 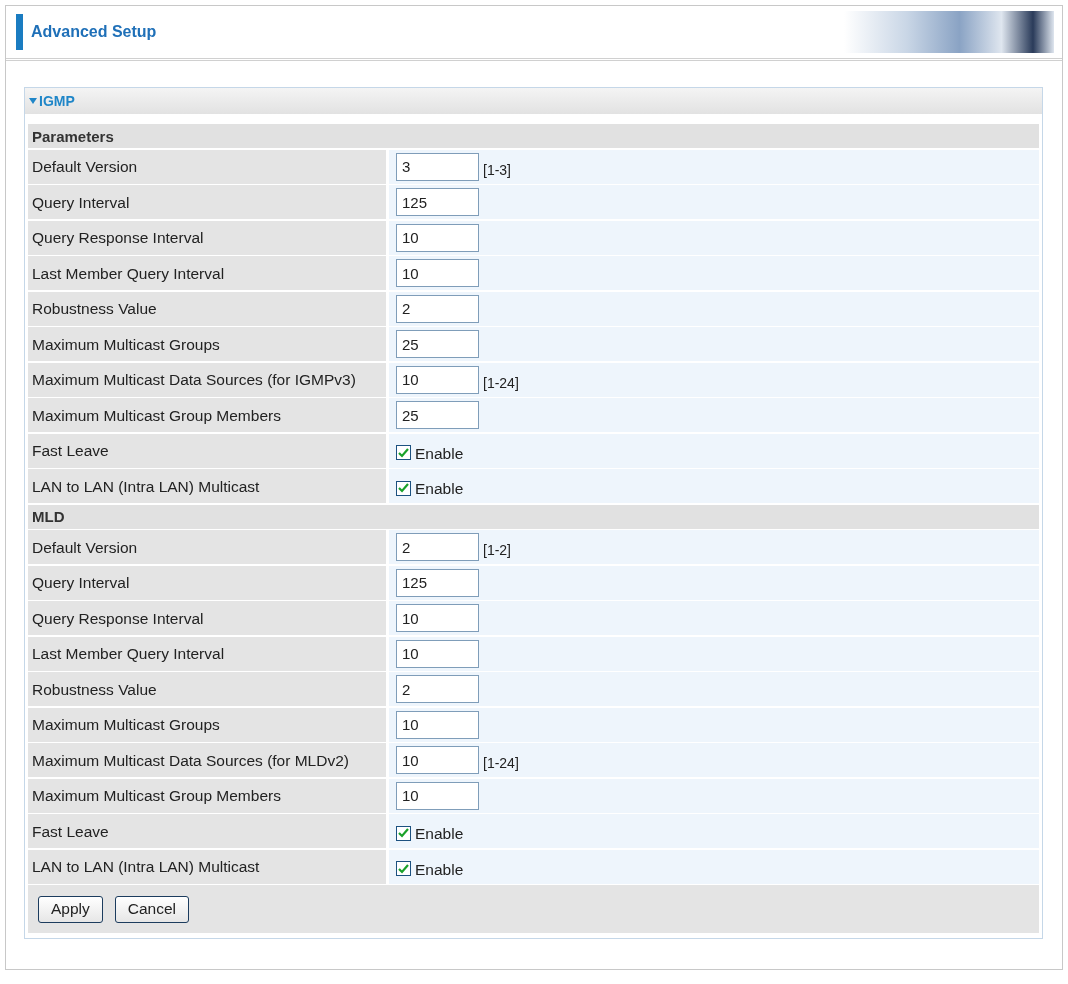 What do you see at coordinates (497, 550) in the screenshot?
I see `range-hint: [1-2]` at bounding box center [497, 550].